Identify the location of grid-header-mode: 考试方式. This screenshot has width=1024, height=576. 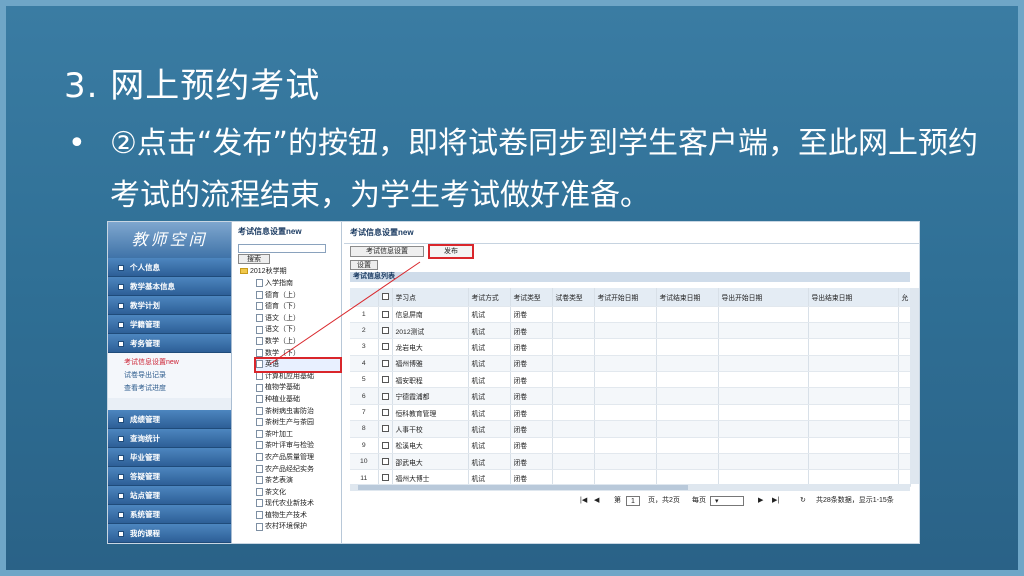
(489, 297).